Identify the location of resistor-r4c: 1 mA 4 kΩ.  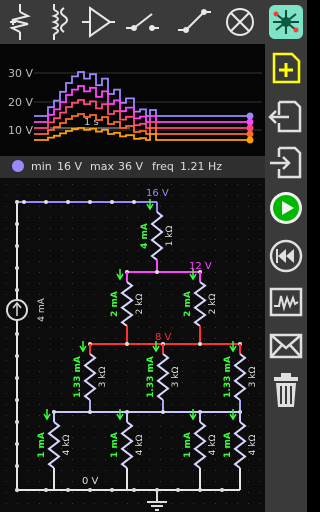
(200, 443).